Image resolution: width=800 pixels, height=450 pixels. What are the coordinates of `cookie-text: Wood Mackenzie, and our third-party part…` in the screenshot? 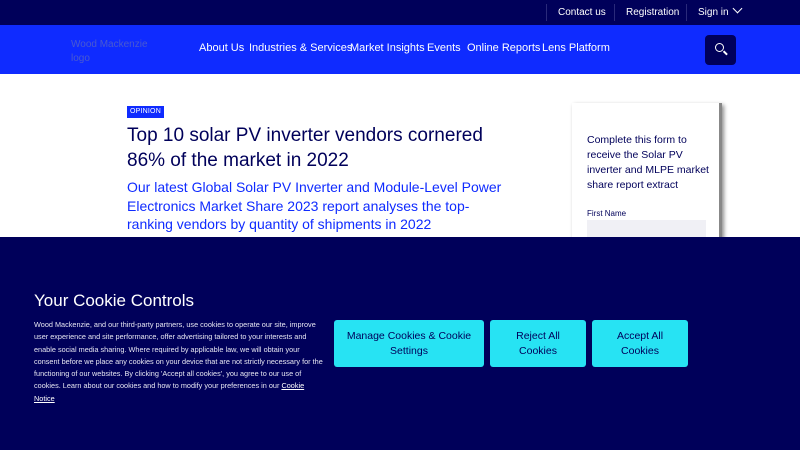 It's located at (178, 355).